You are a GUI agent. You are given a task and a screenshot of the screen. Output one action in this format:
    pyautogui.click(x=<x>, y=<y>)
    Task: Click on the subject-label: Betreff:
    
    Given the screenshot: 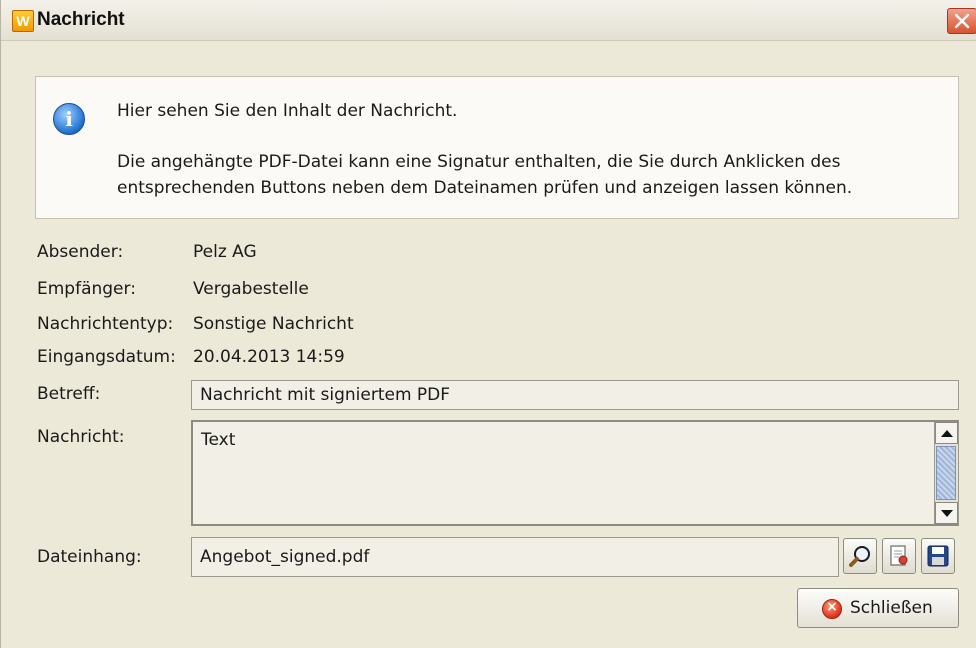 What is the action you would take?
    pyautogui.click(x=69, y=394)
    